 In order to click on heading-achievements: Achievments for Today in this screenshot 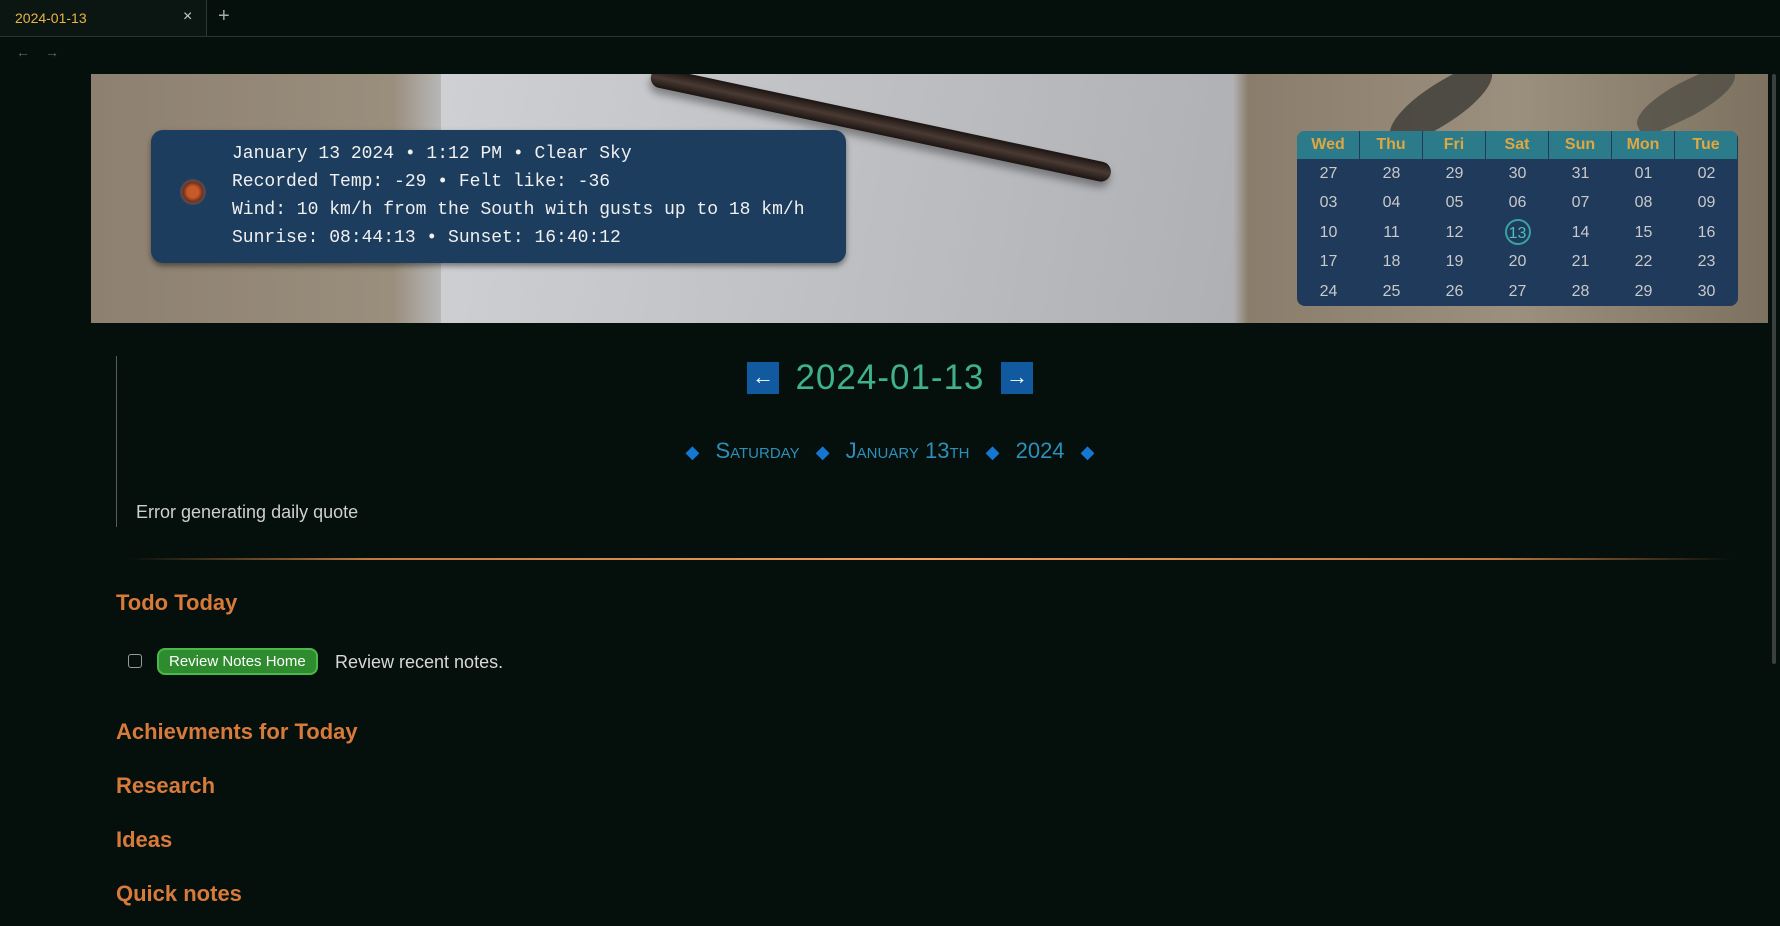, I will do `click(237, 731)`.